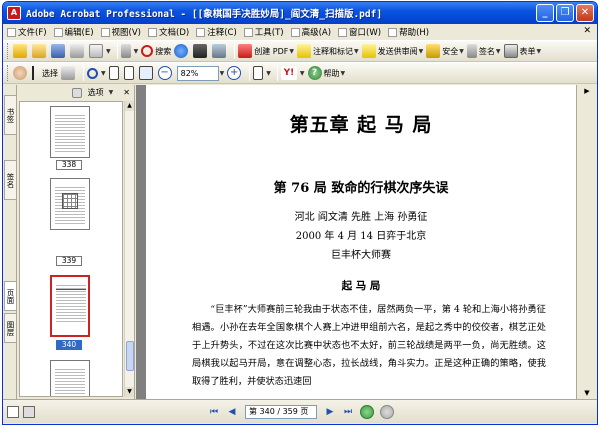  What do you see at coordinates (156, 51) in the screenshot?
I see `search-button: 搜索` at bounding box center [156, 51].